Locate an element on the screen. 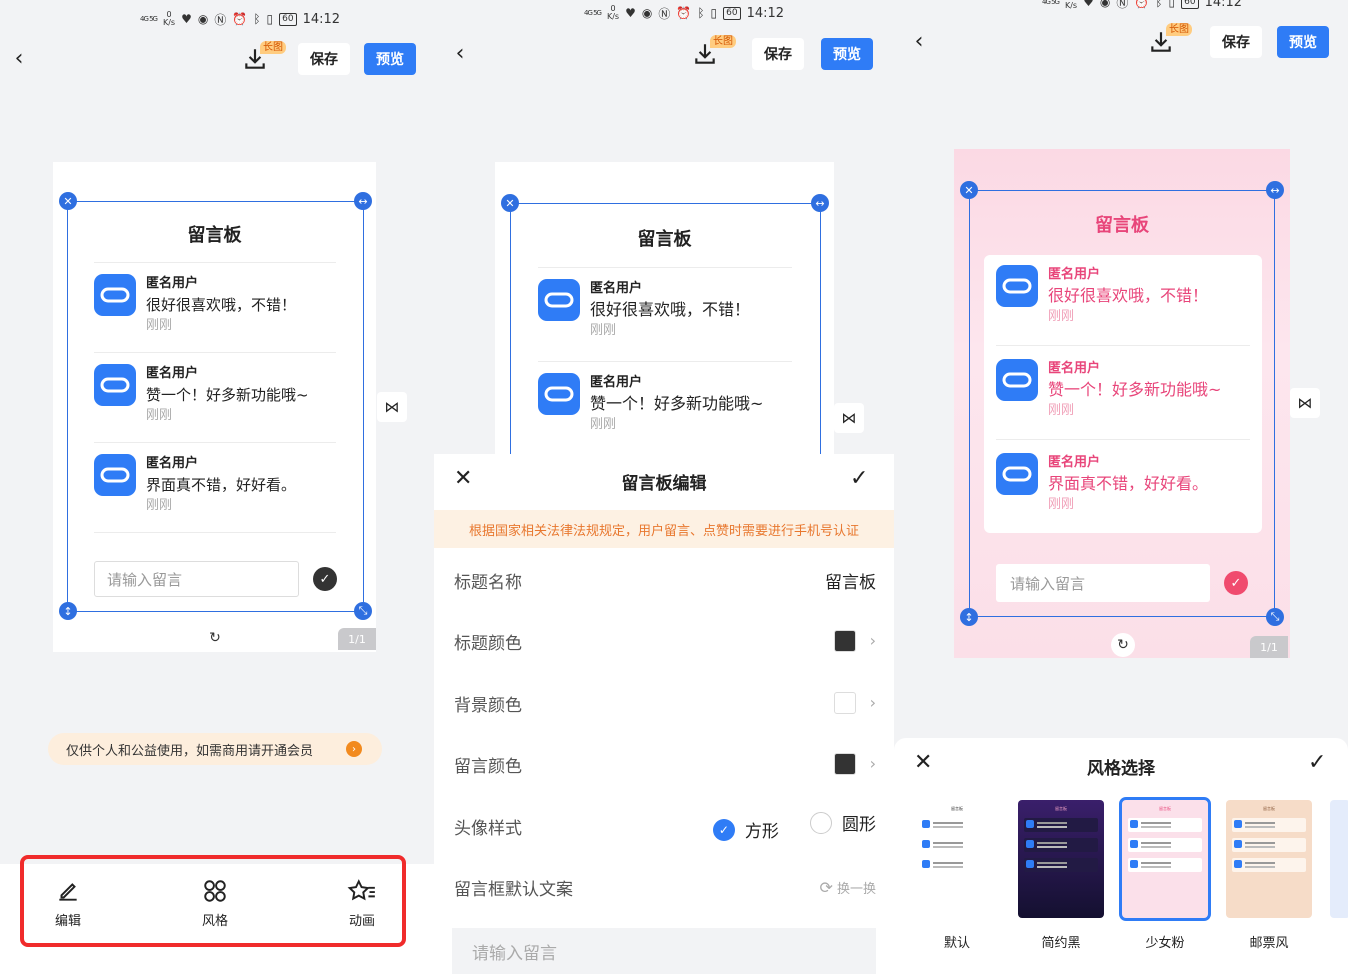 The height and width of the screenshot is (974, 1348). clock: 14:12 is located at coordinates (765, 13).